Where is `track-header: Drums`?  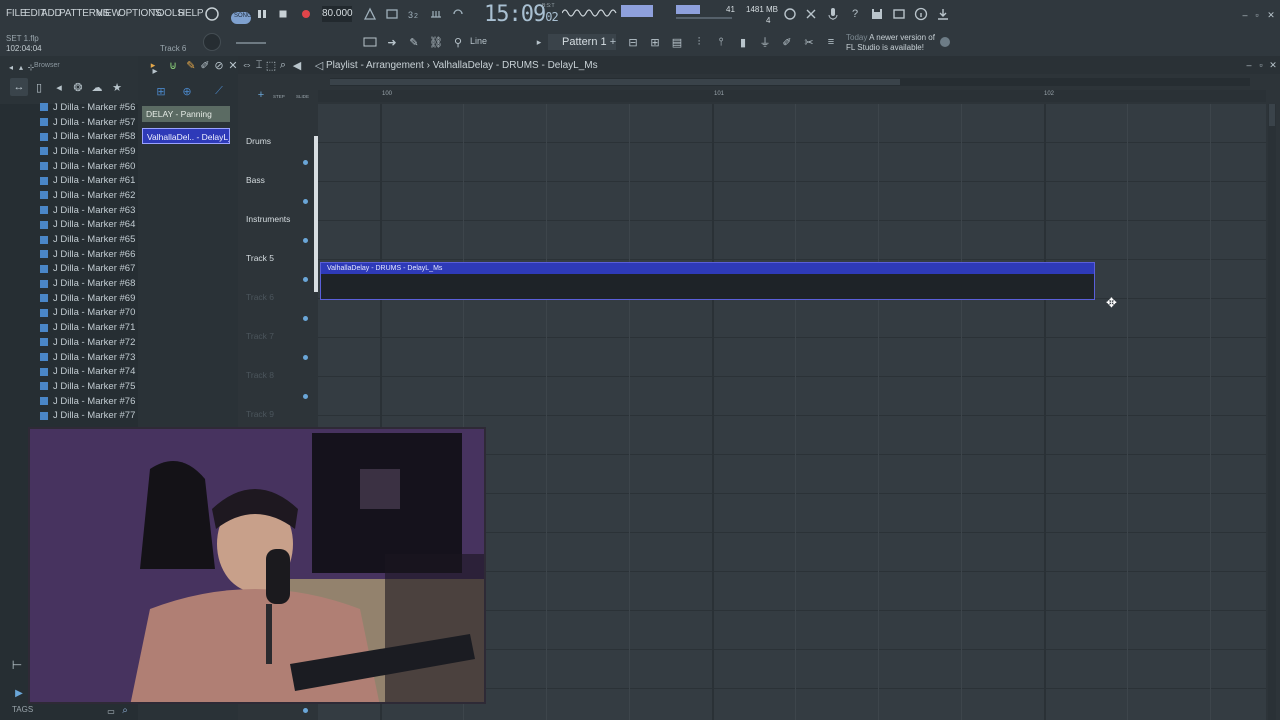 track-header: Drums is located at coordinates (283, 150).